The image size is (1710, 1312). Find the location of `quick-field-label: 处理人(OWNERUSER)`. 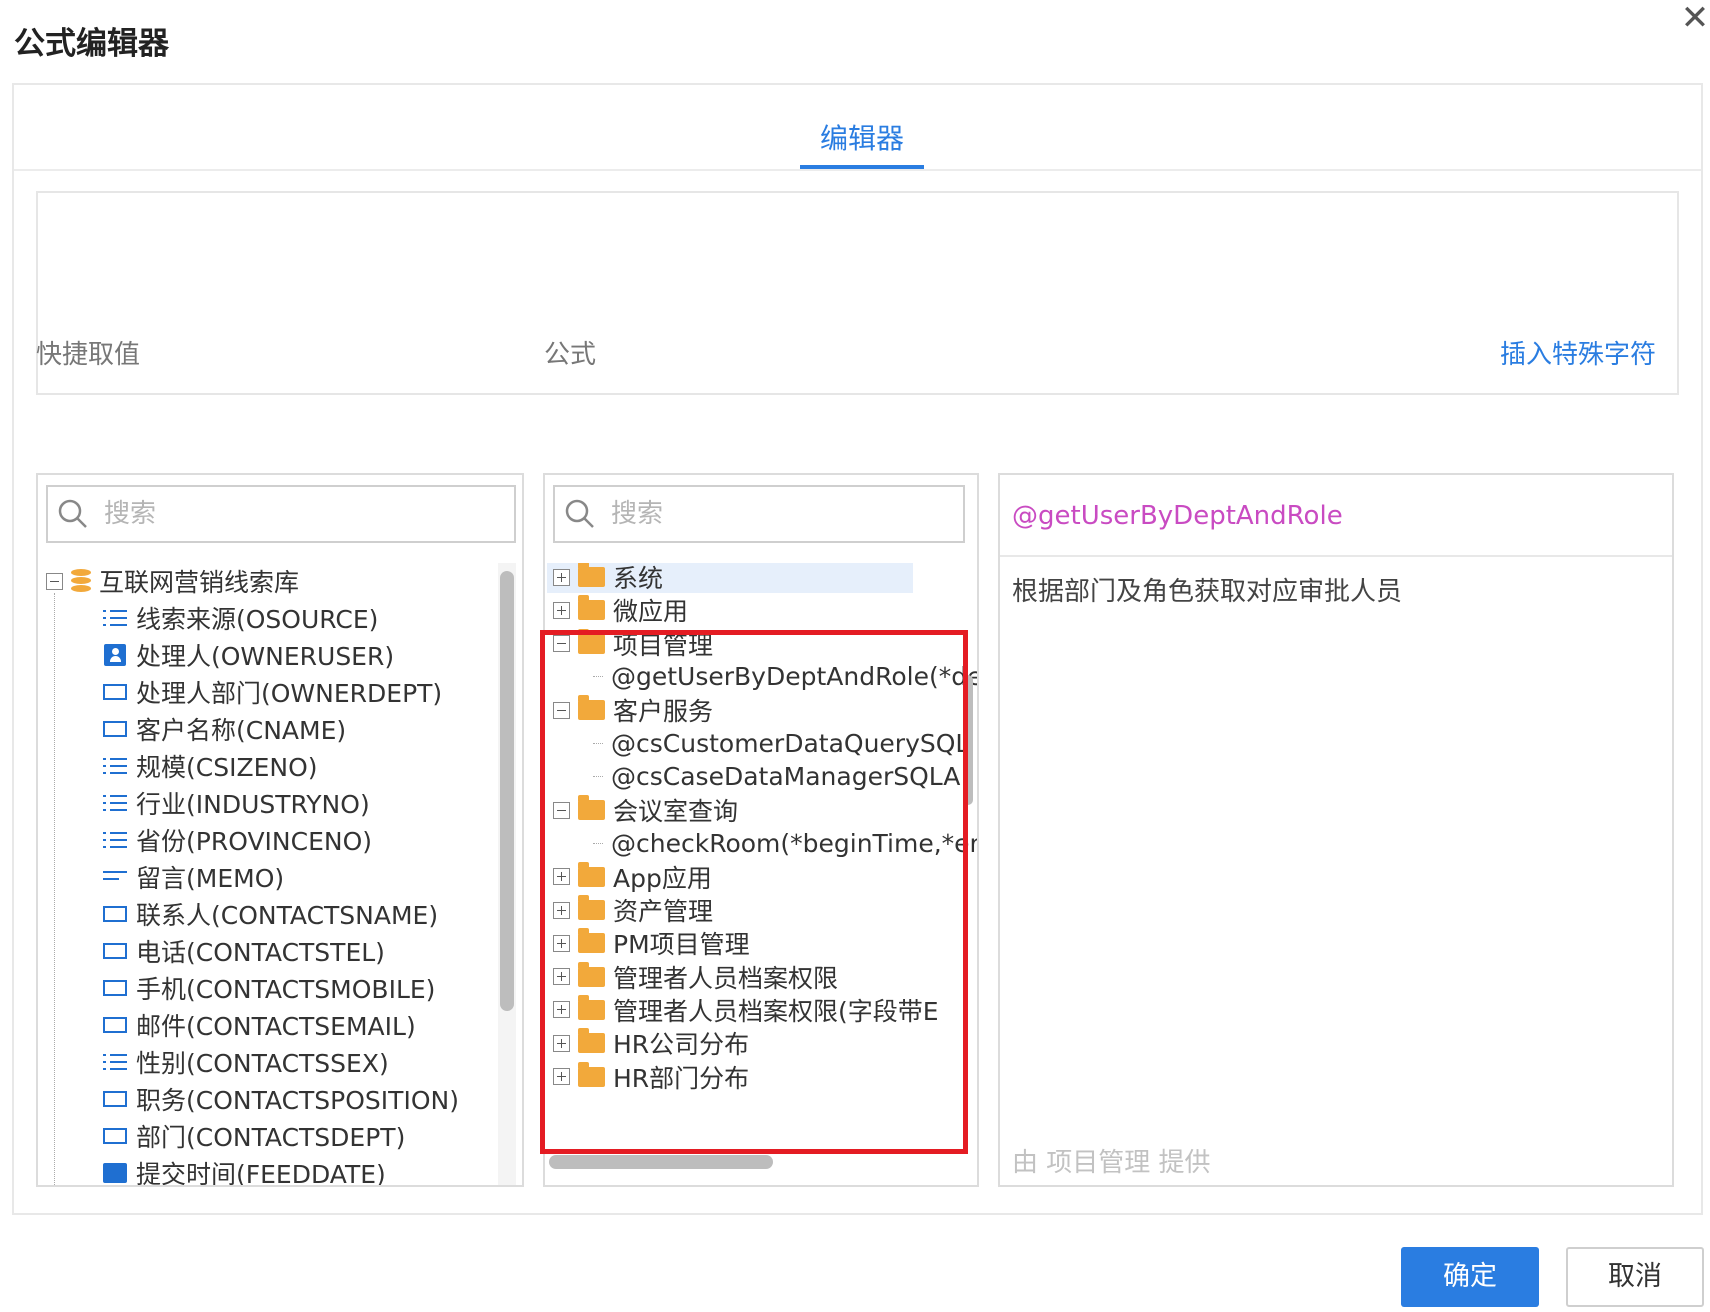

quick-field-label: 处理人(OWNERUSER) is located at coordinates (265, 656).